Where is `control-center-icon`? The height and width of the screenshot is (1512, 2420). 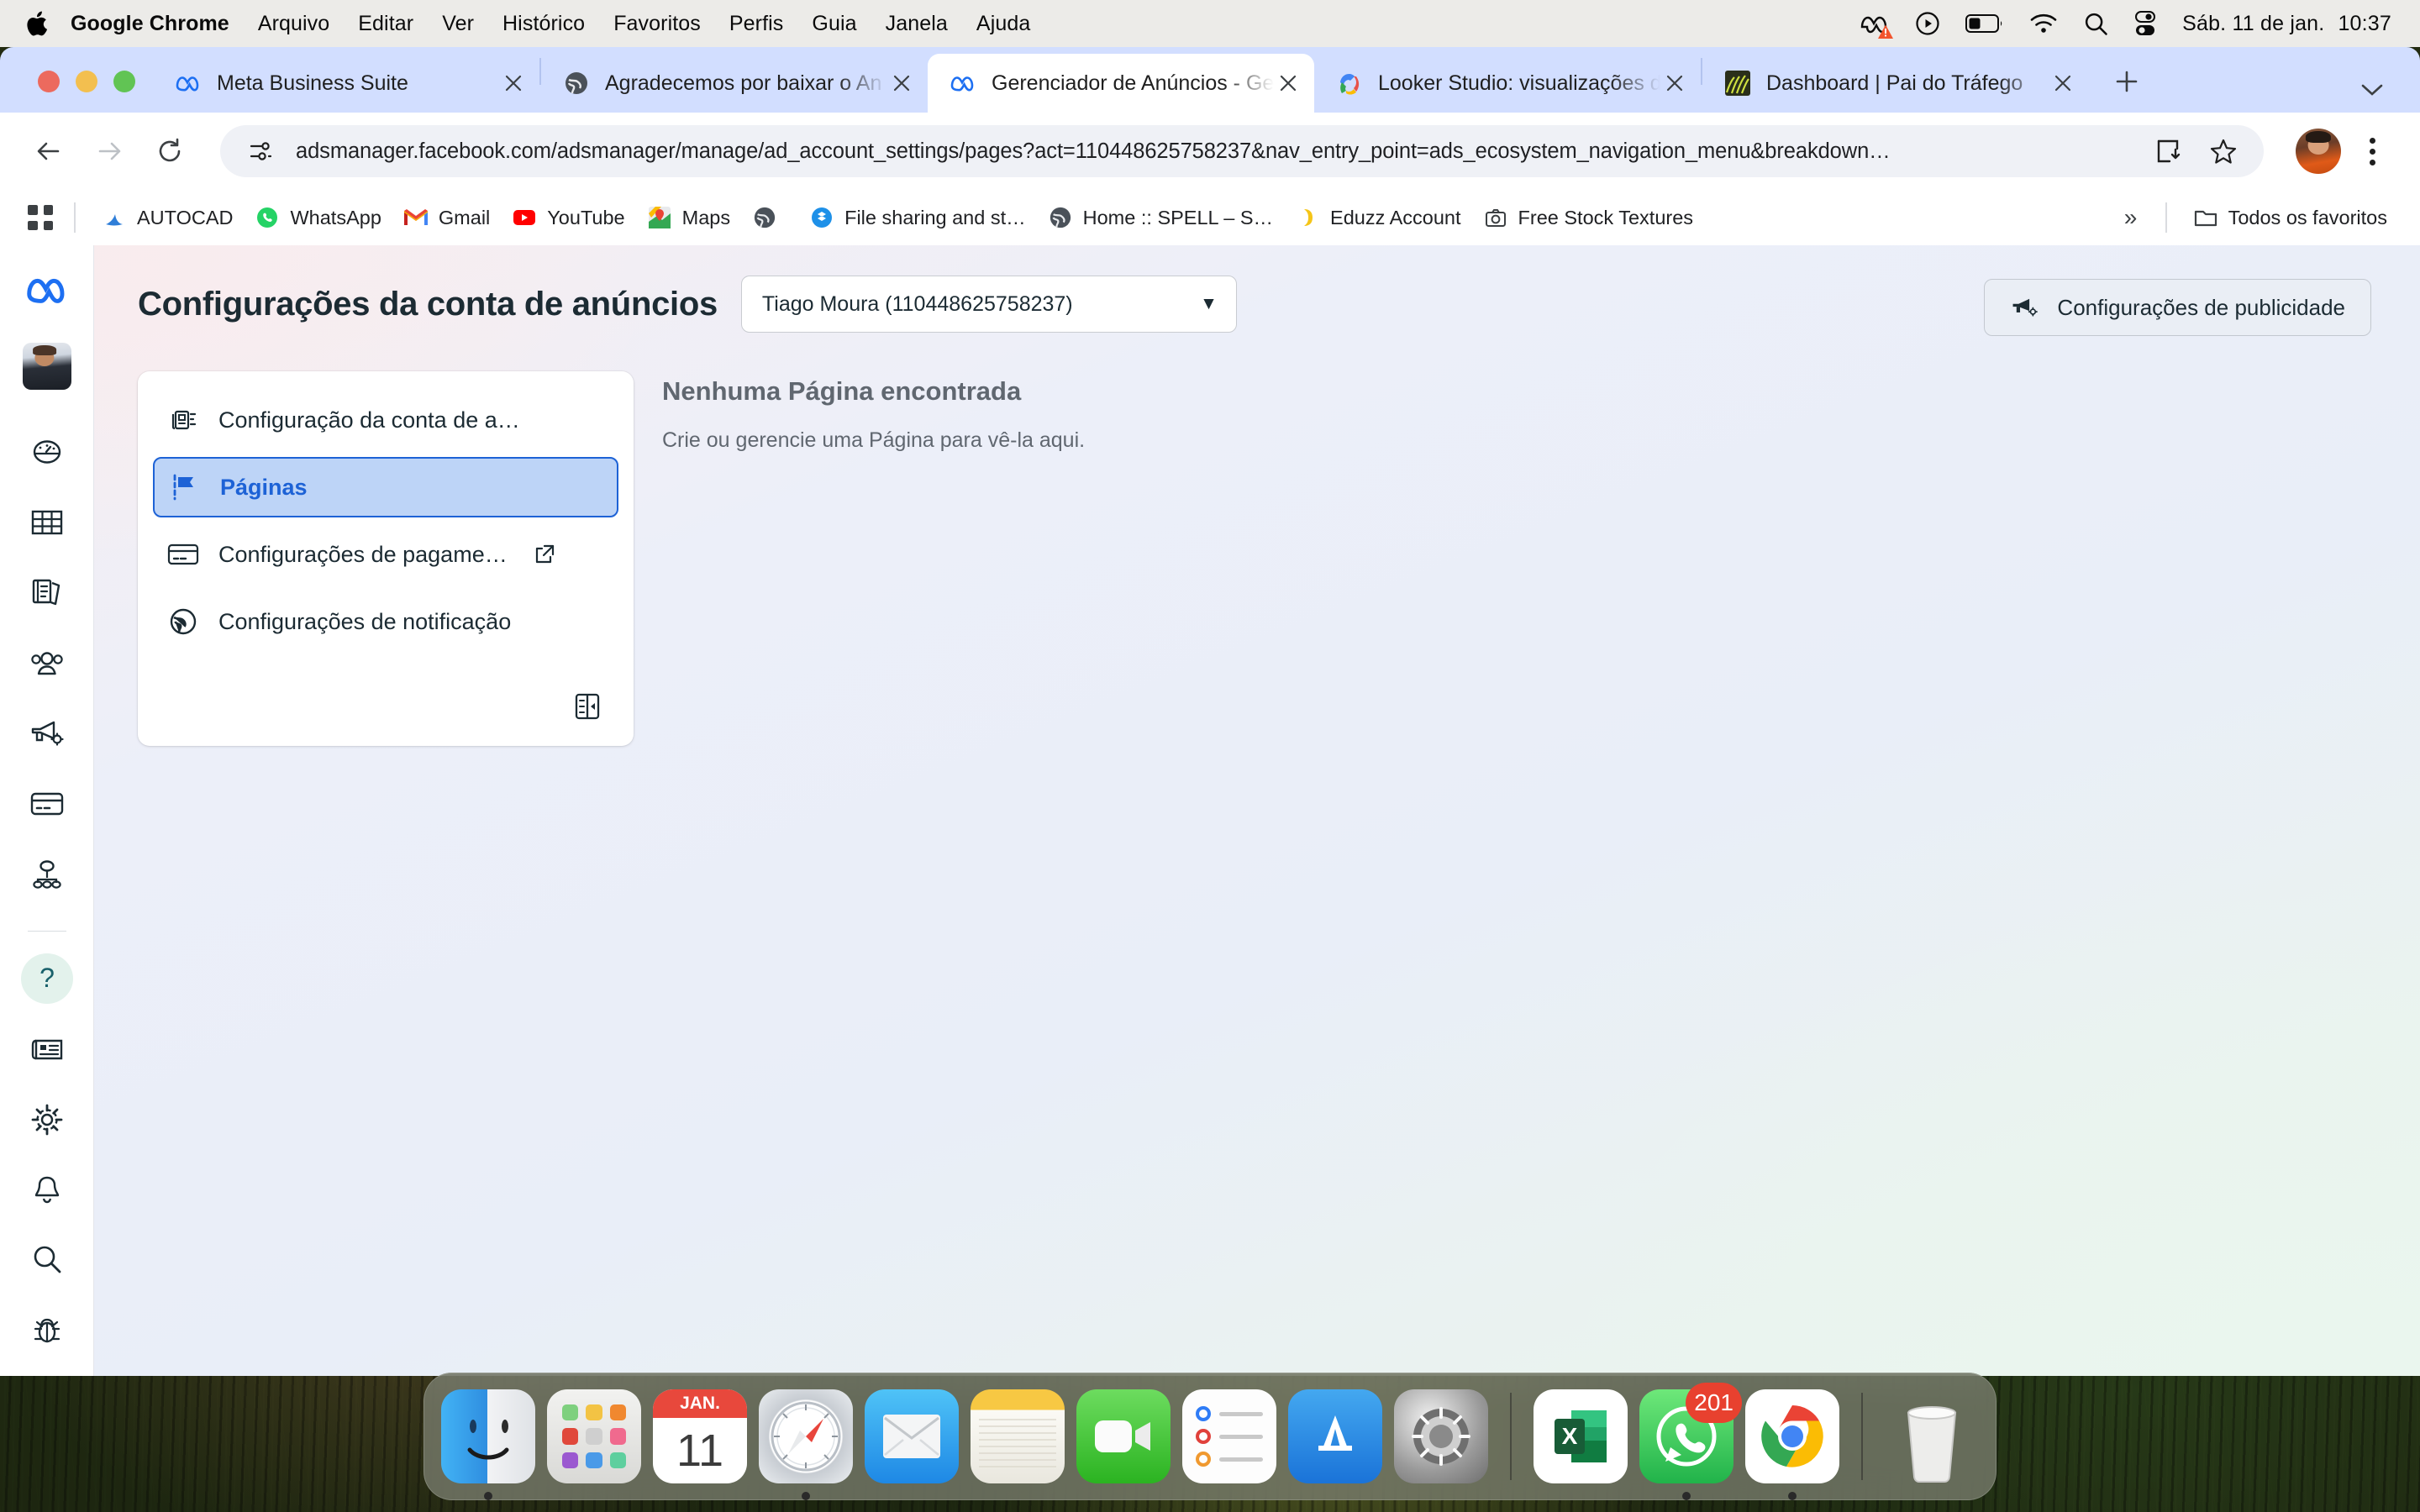 control-center-icon is located at coordinates (2145, 23).